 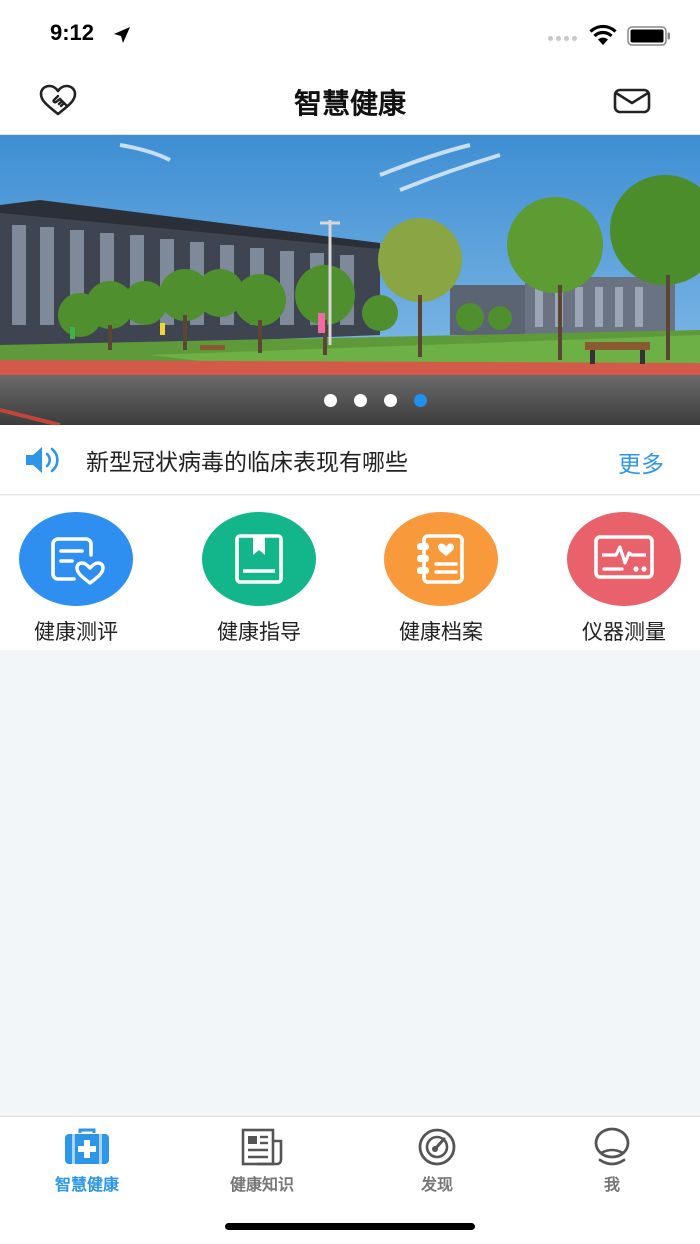 I want to click on feature-health-guide: 健康指导, so click(x=259, y=579).